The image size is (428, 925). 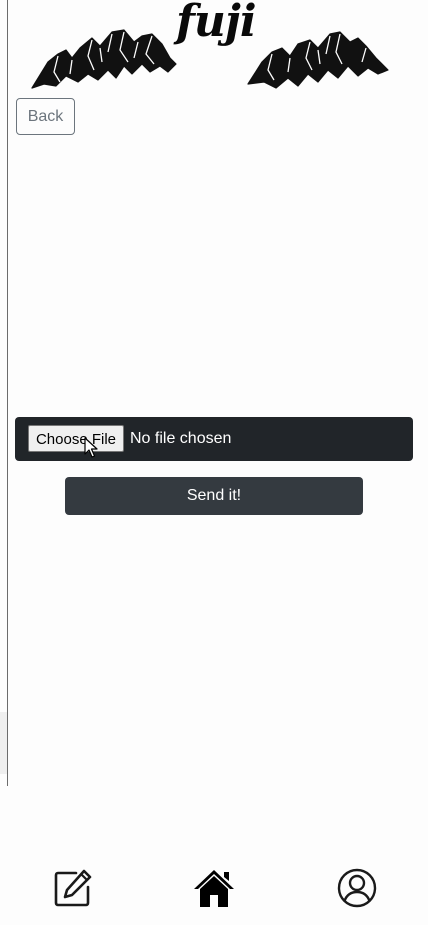 What do you see at coordinates (214, 496) in the screenshot?
I see `send-button: Send it!` at bounding box center [214, 496].